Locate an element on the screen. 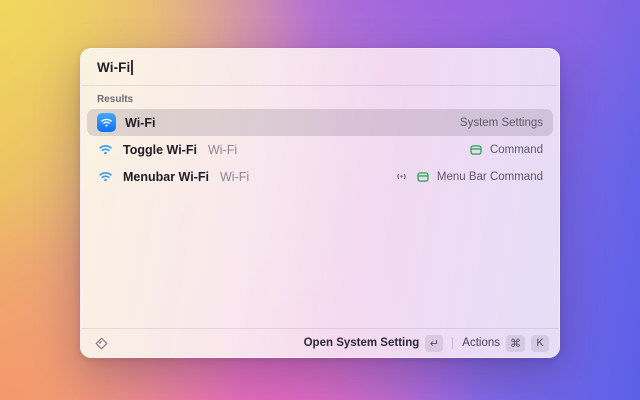 The width and height of the screenshot is (640, 400). primary-action-label: Open System Setting is located at coordinates (361, 343).